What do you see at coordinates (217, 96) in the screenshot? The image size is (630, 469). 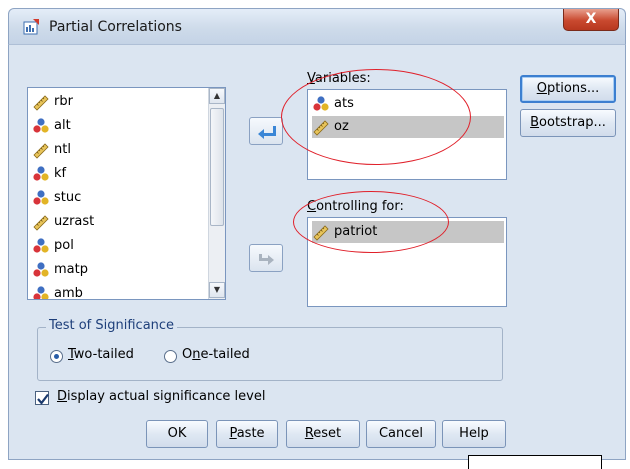 I see `scroll-up-arrow-icon: ▲` at bounding box center [217, 96].